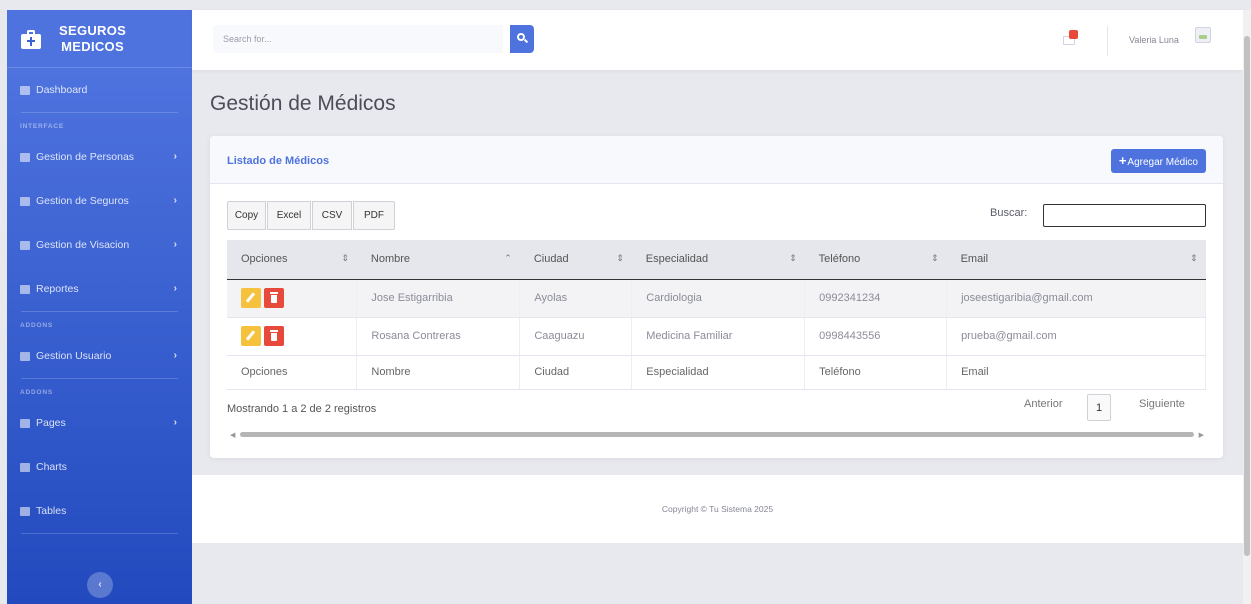 This screenshot has width=1251, height=604. What do you see at coordinates (99, 90) in the screenshot?
I see `sidebar-item-dashboard: Dashboard` at bounding box center [99, 90].